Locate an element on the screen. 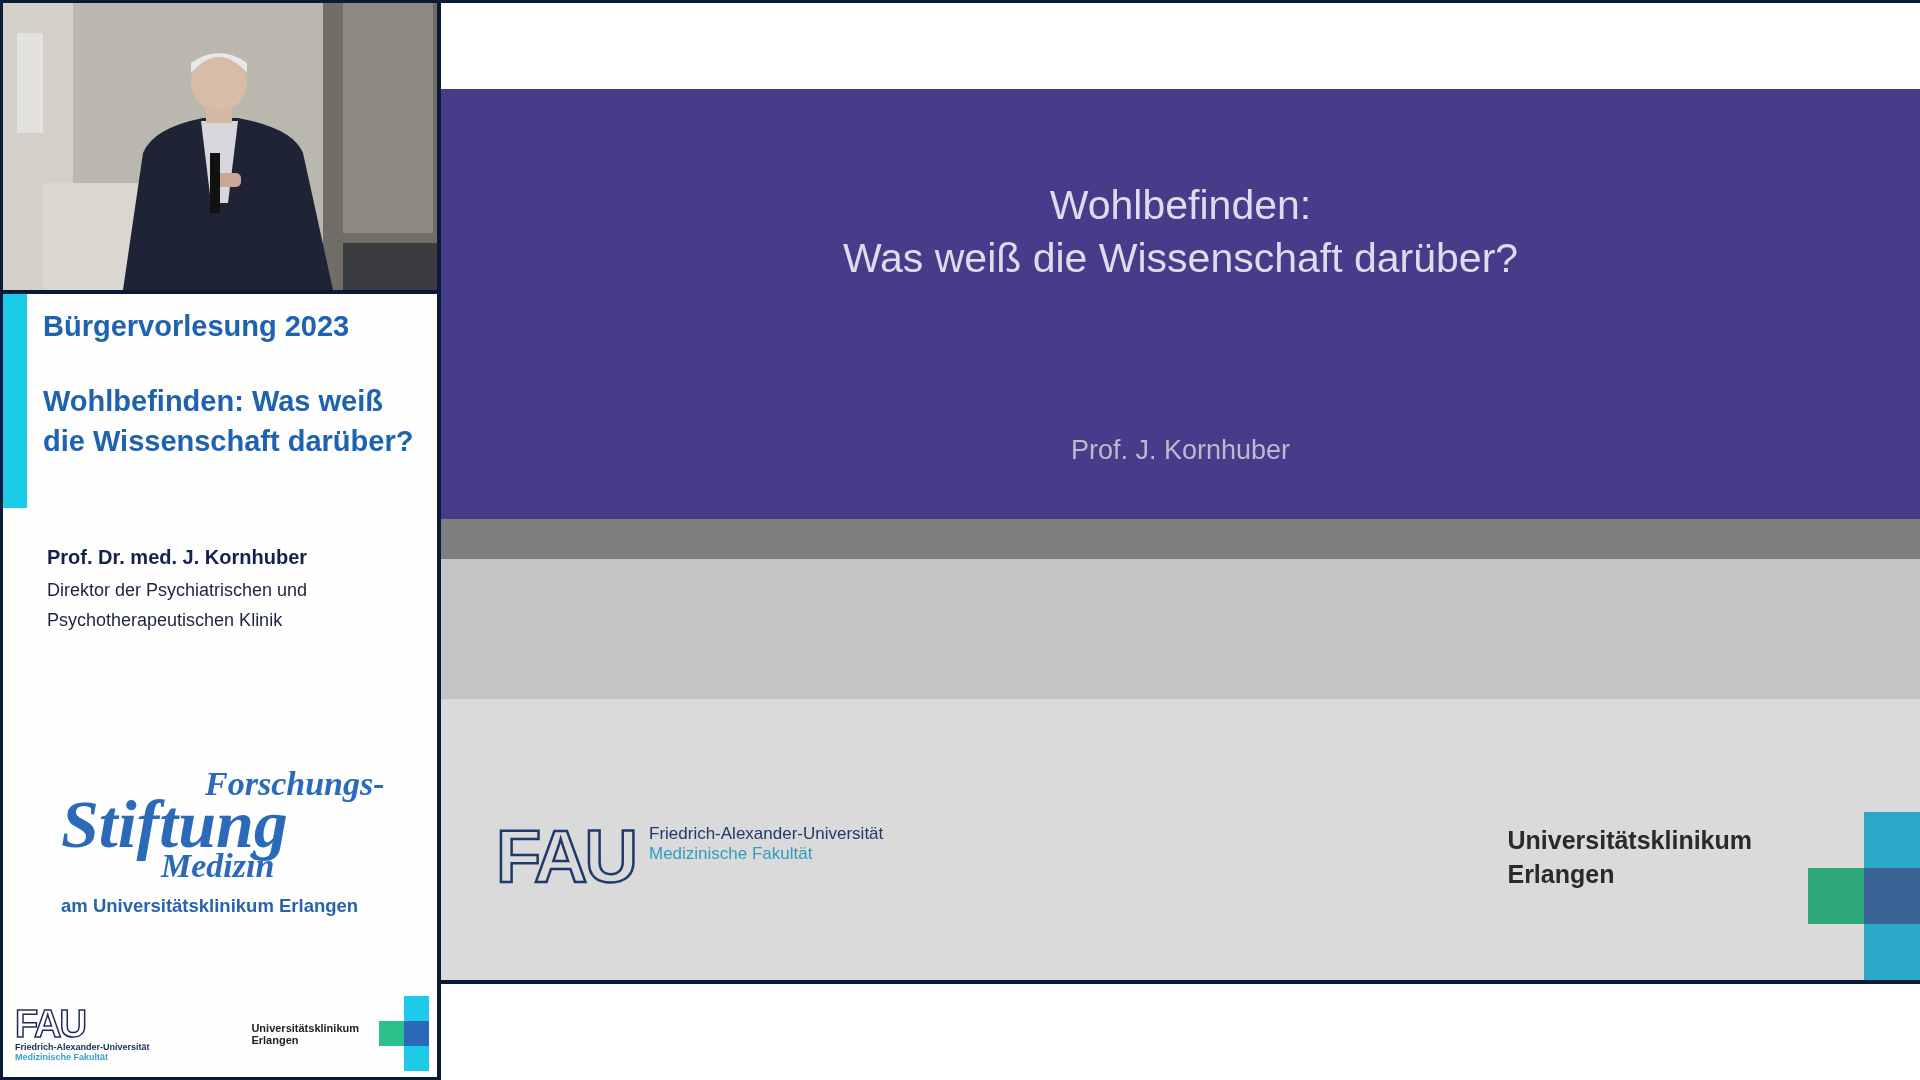 This screenshot has height=1080, width=1920. speaker-name: Prof. Dr. med. J. Kornhuber is located at coordinates (178, 557).